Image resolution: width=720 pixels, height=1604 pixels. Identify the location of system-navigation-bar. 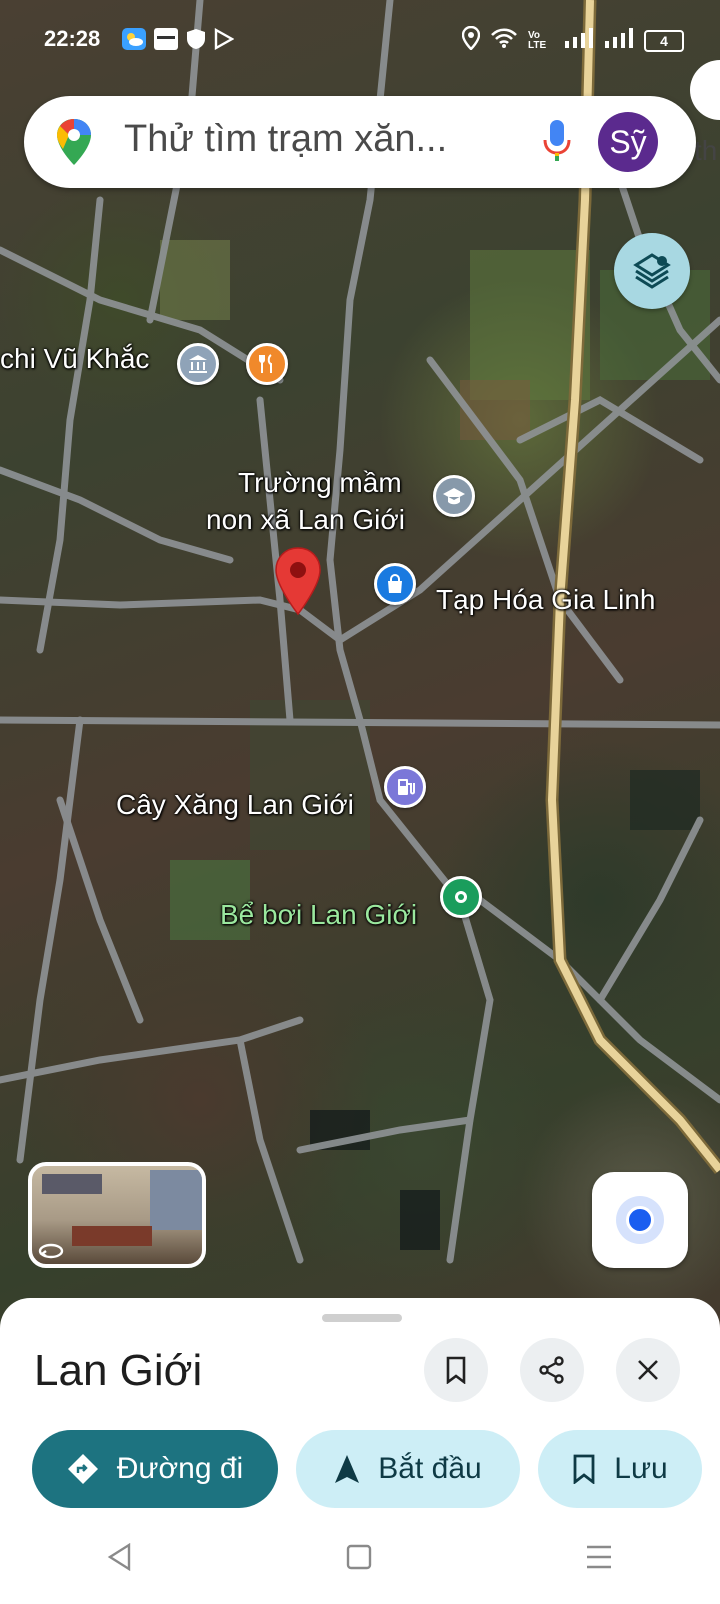
(360, 1559).